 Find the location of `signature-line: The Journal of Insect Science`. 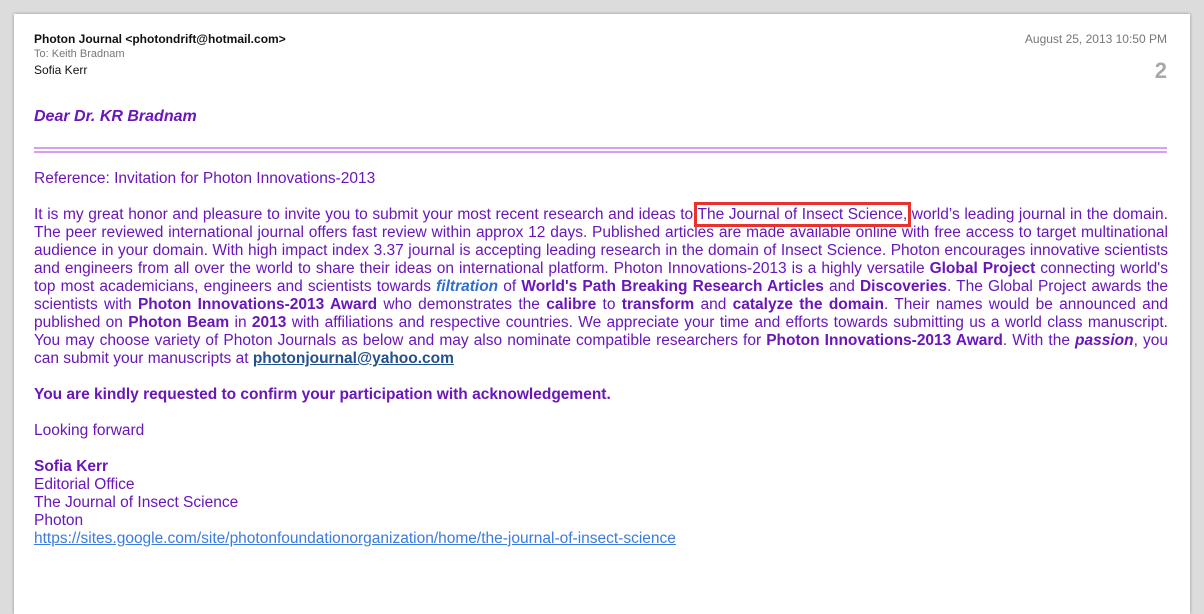

signature-line: The Journal of Insect Science is located at coordinates (136, 502).